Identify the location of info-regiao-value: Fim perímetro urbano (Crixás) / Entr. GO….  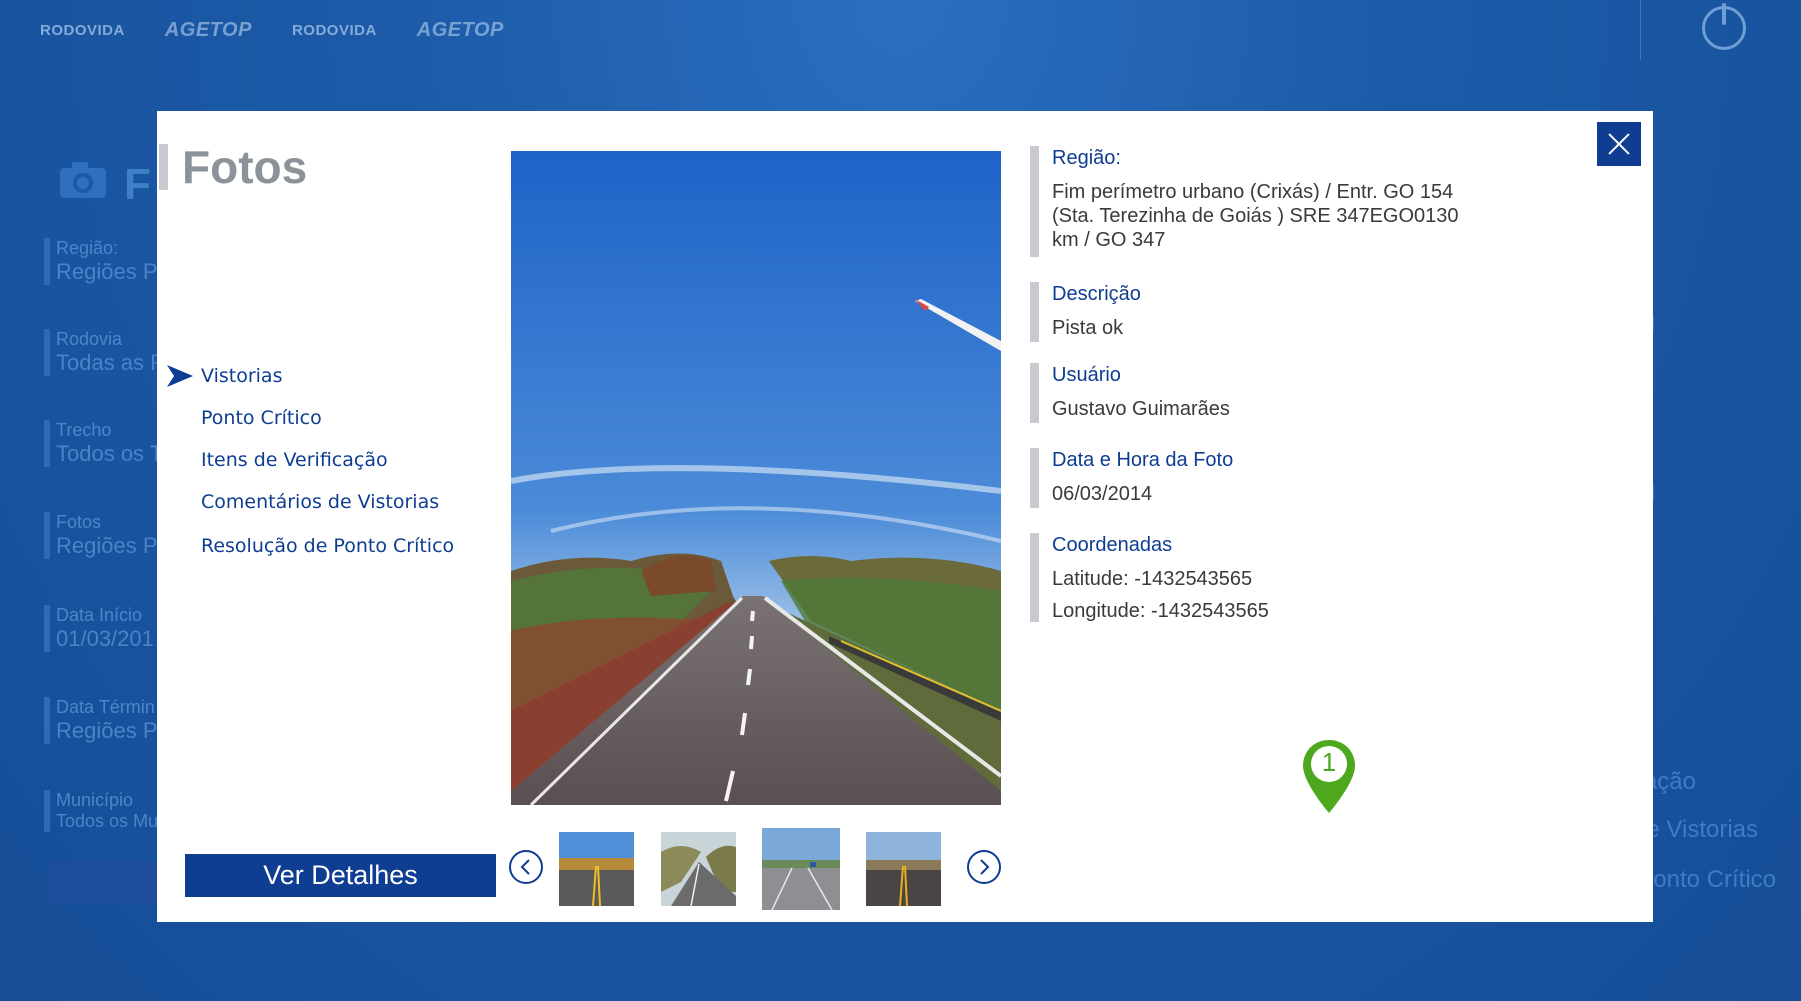
(1255, 216).